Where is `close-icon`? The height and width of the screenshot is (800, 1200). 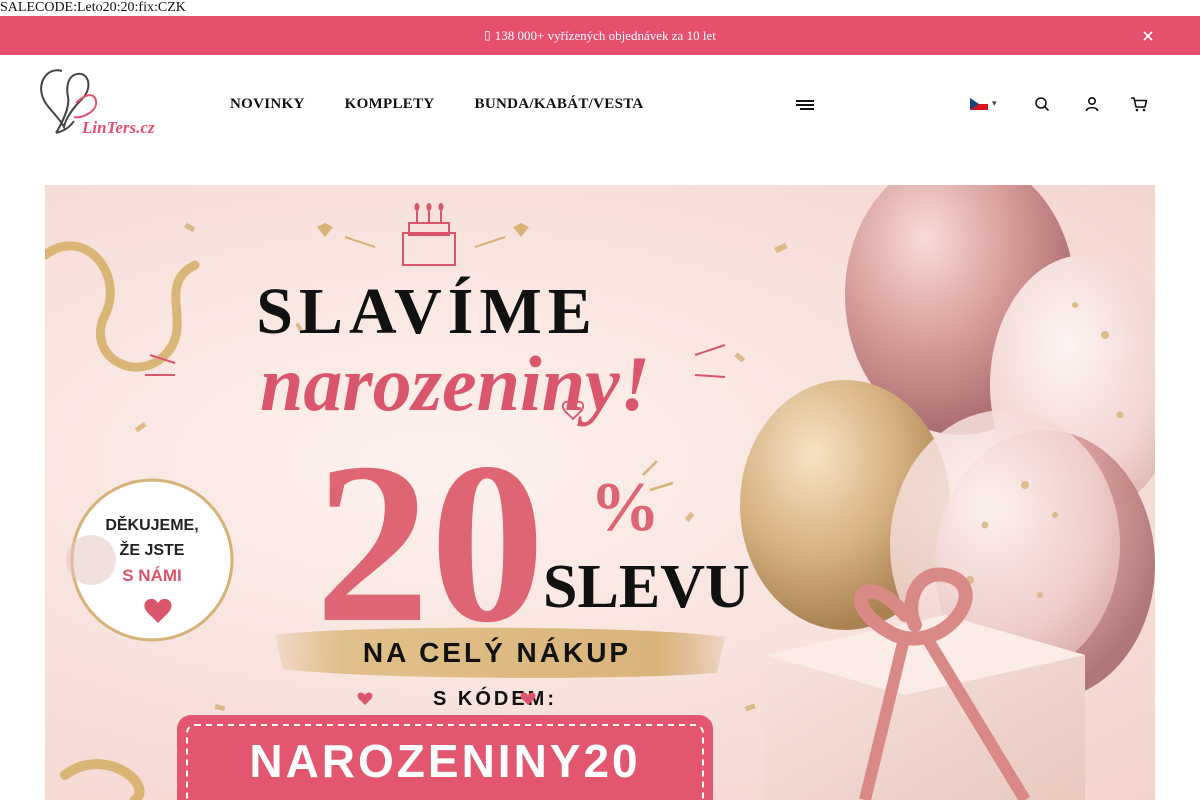 close-icon is located at coordinates (1148, 36).